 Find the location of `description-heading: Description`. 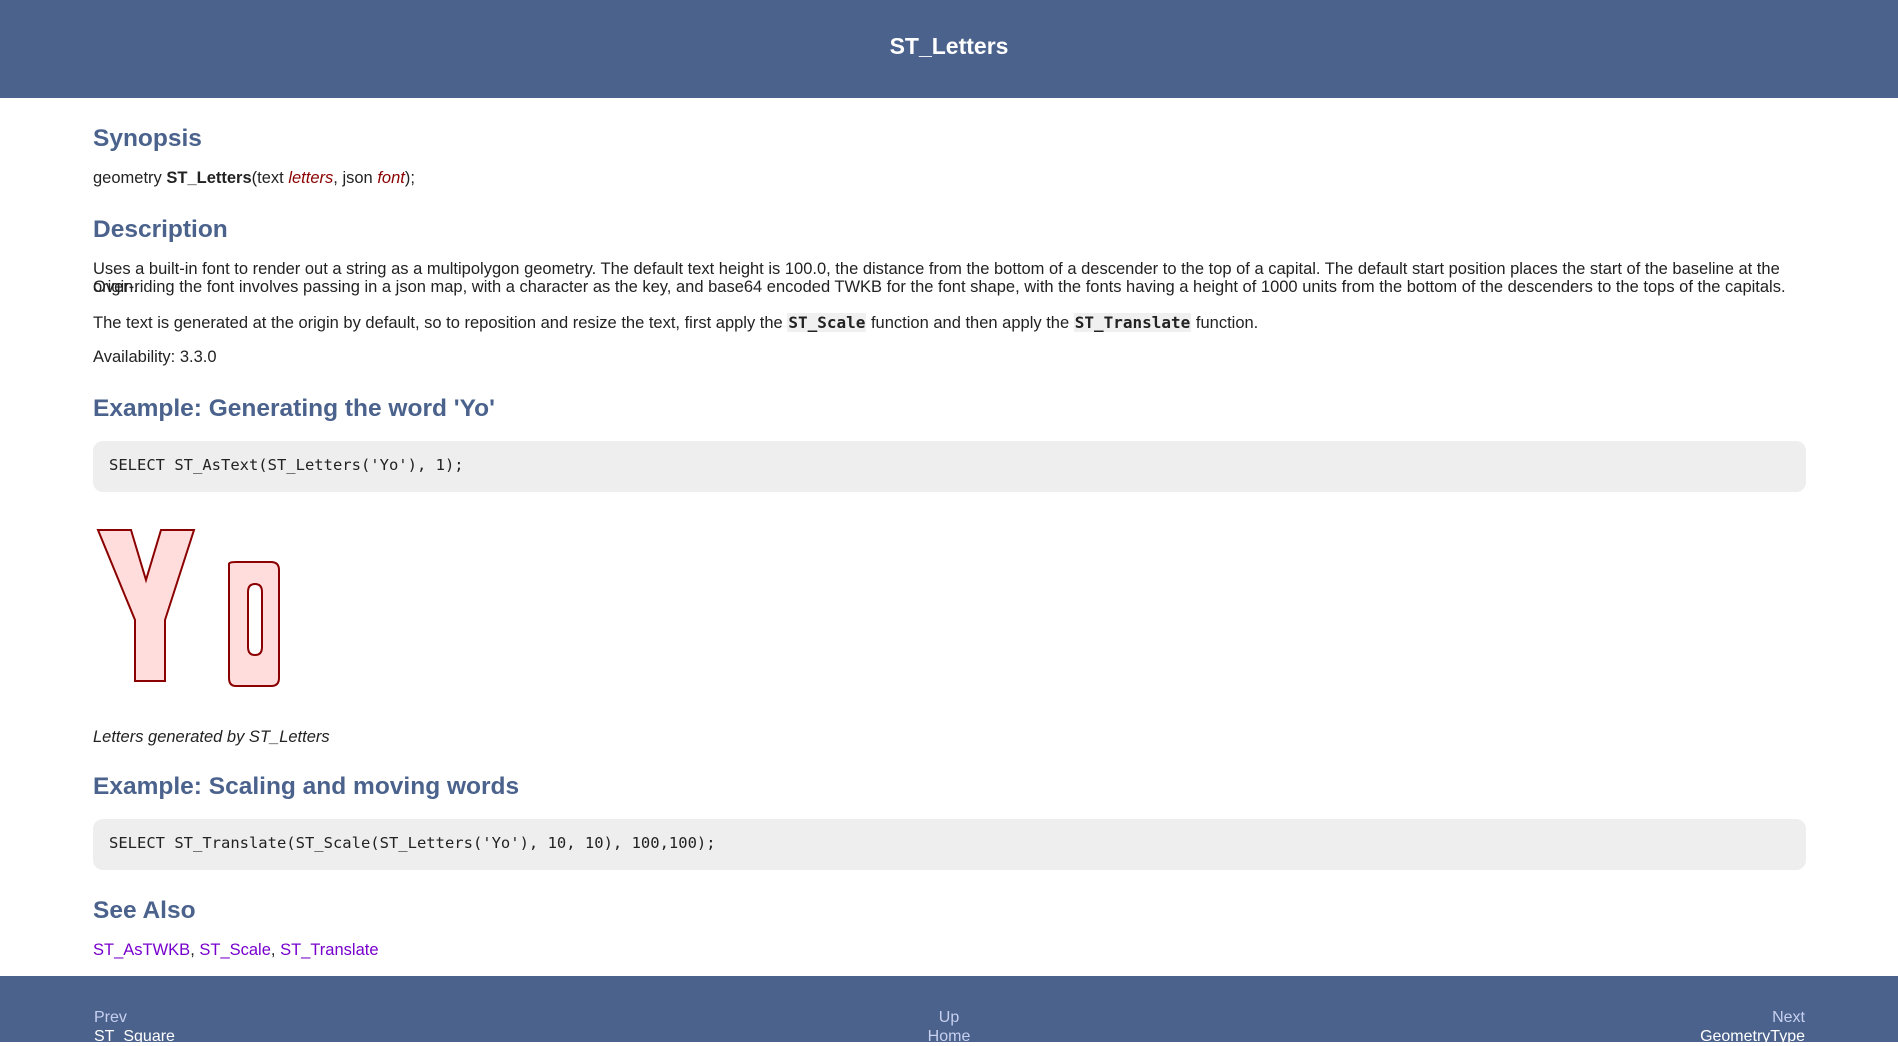

description-heading: Description is located at coordinates (160, 229).